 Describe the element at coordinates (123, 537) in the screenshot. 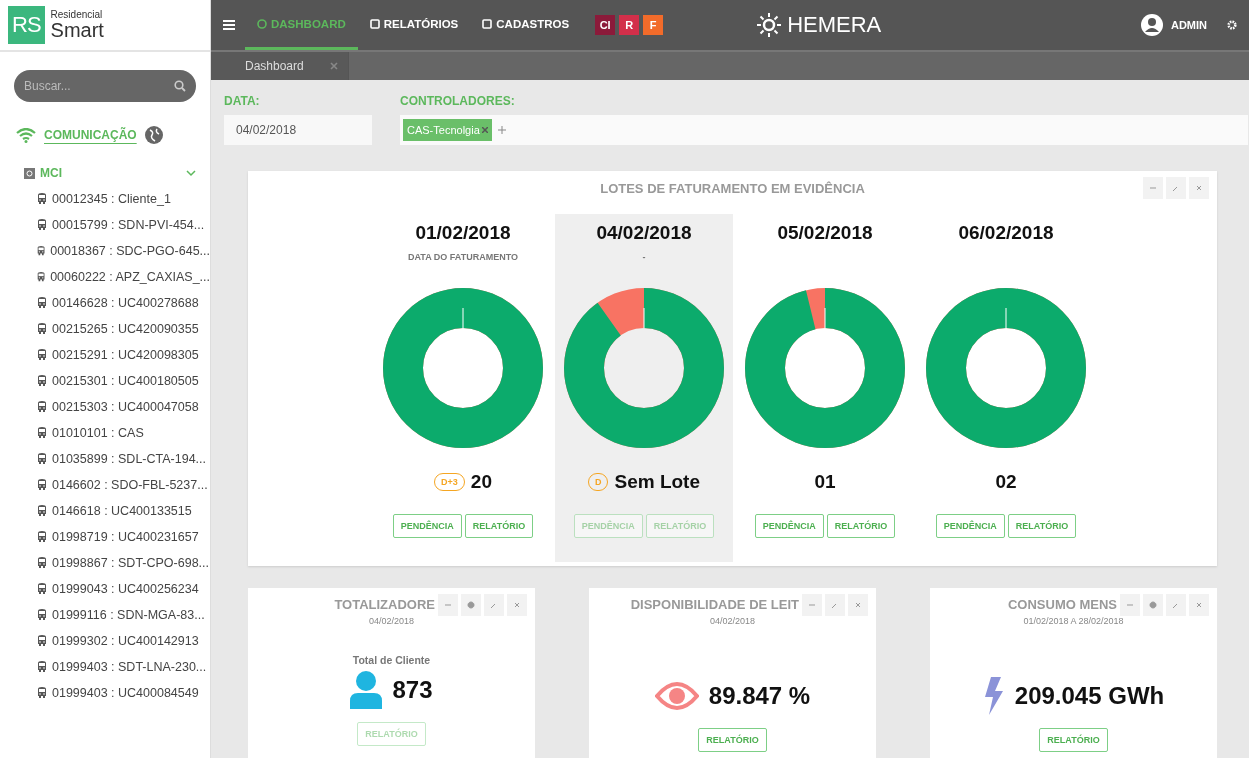

I see `device-item: 01998719 : UC400231657` at that location.